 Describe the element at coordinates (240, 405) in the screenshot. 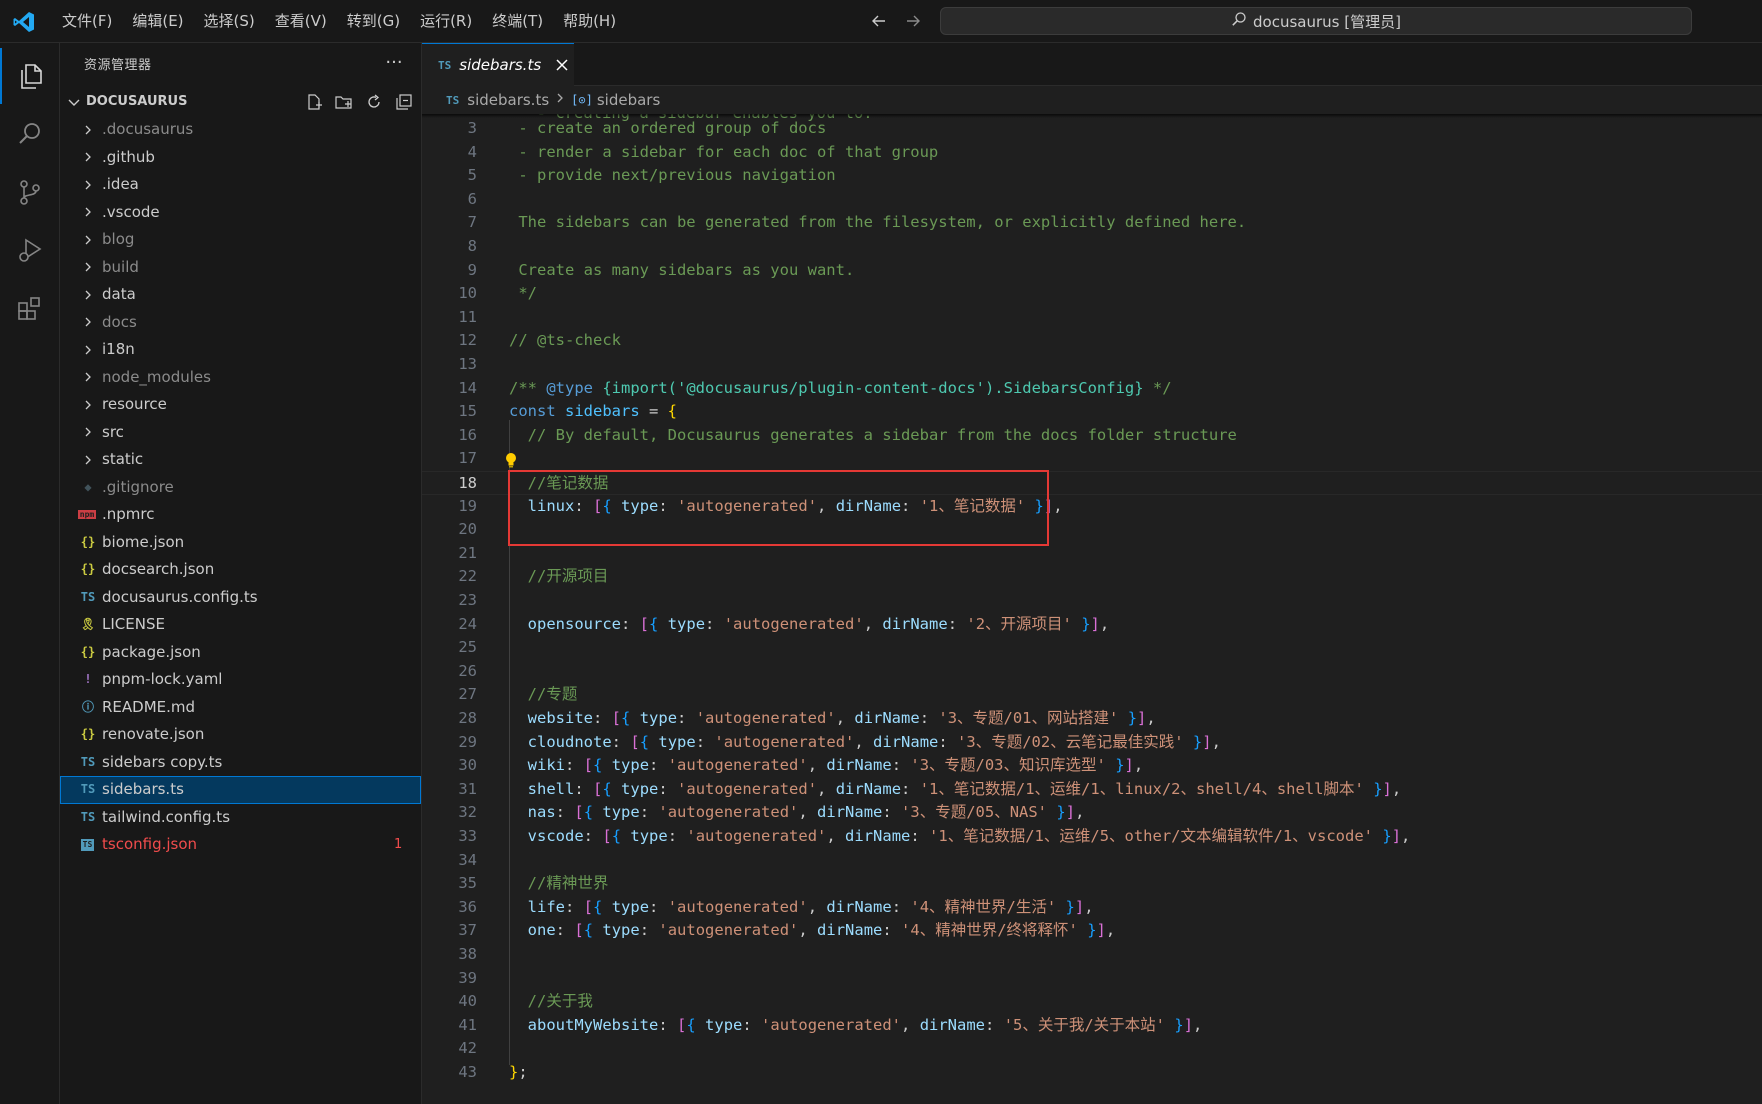

I see `tree-folder: resource` at that location.